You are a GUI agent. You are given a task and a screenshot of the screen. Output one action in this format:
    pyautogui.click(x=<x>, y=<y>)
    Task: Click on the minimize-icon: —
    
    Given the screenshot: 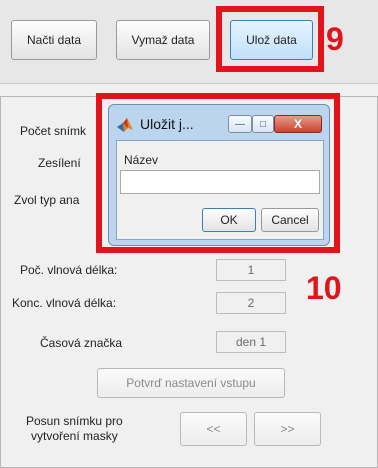 What is the action you would take?
    pyautogui.click(x=240, y=124)
    